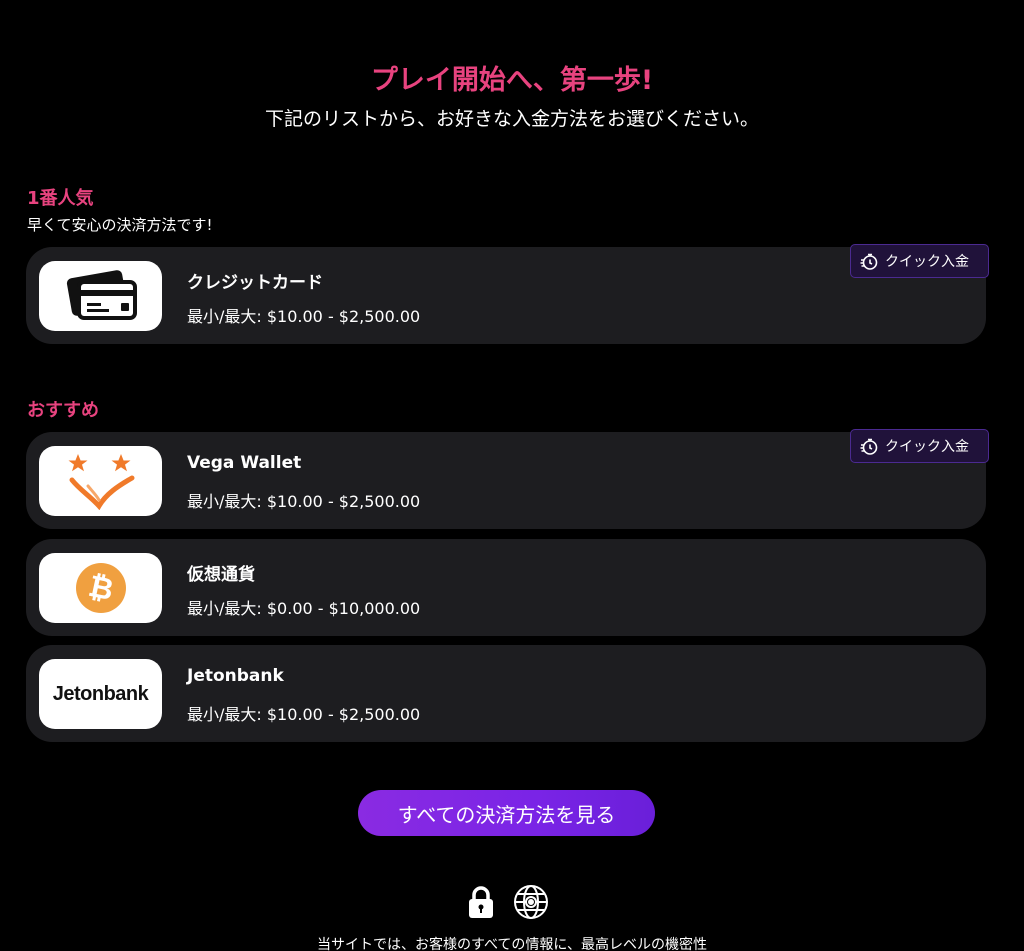  I want to click on security-icons, so click(508, 902).